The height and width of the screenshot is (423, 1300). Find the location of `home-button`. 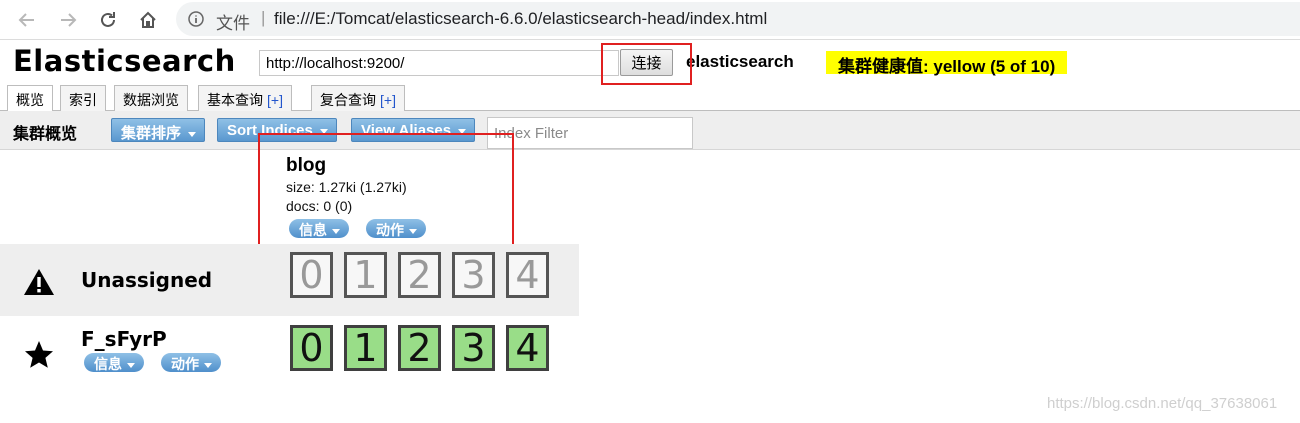

home-button is located at coordinates (148, 20).